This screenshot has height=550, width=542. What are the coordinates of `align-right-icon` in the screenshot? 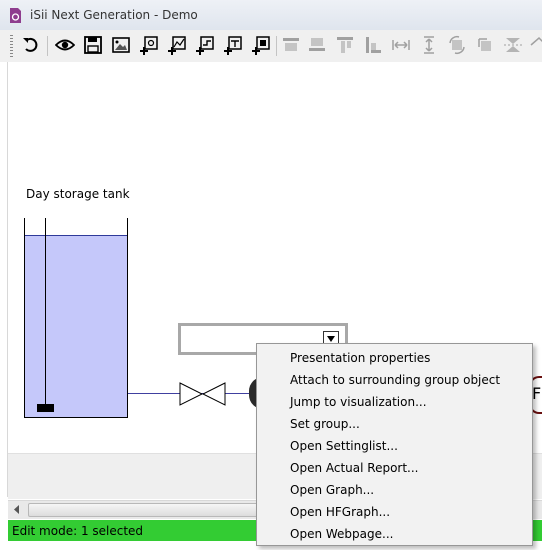 It's located at (373, 45).